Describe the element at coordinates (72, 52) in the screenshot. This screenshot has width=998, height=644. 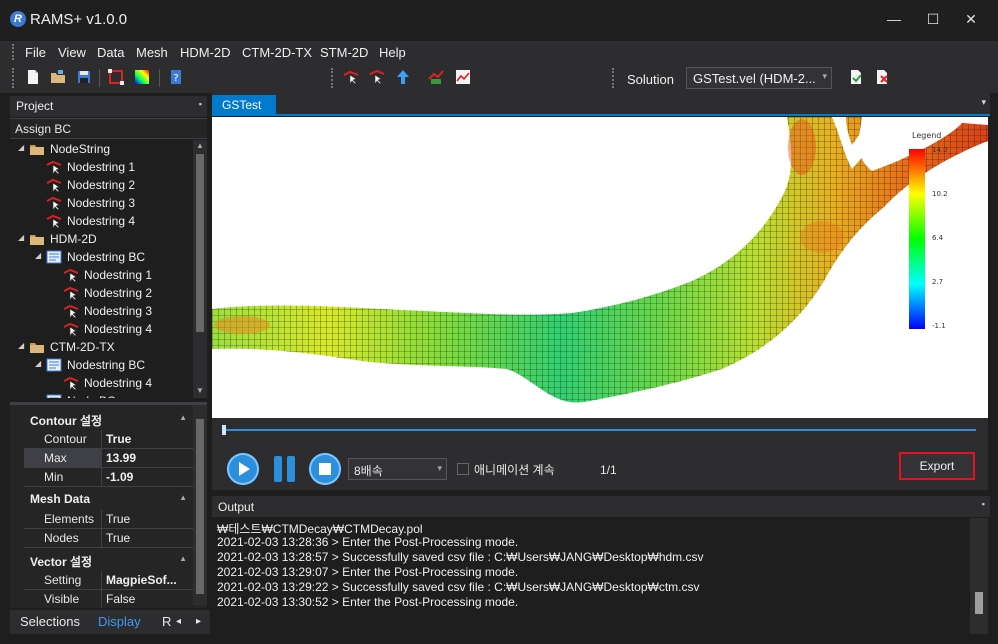
I see `menu-view: View` at that location.